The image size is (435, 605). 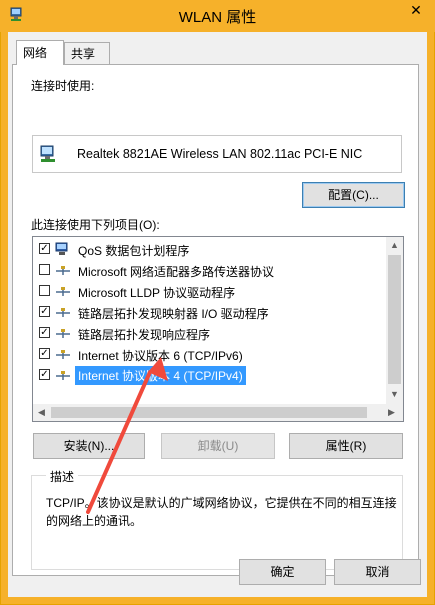 What do you see at coordinates (391, 412) in the screenshot?
I see `scroll-right-icon: ▶` at bounding box center [391, 412].